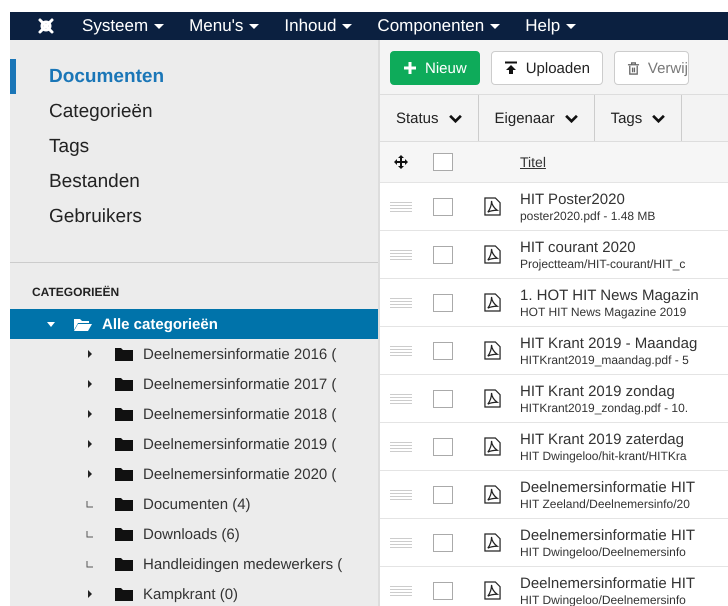 The image size is (728, 606). I want to click on menu-item: Systeem, so click(123, 26).